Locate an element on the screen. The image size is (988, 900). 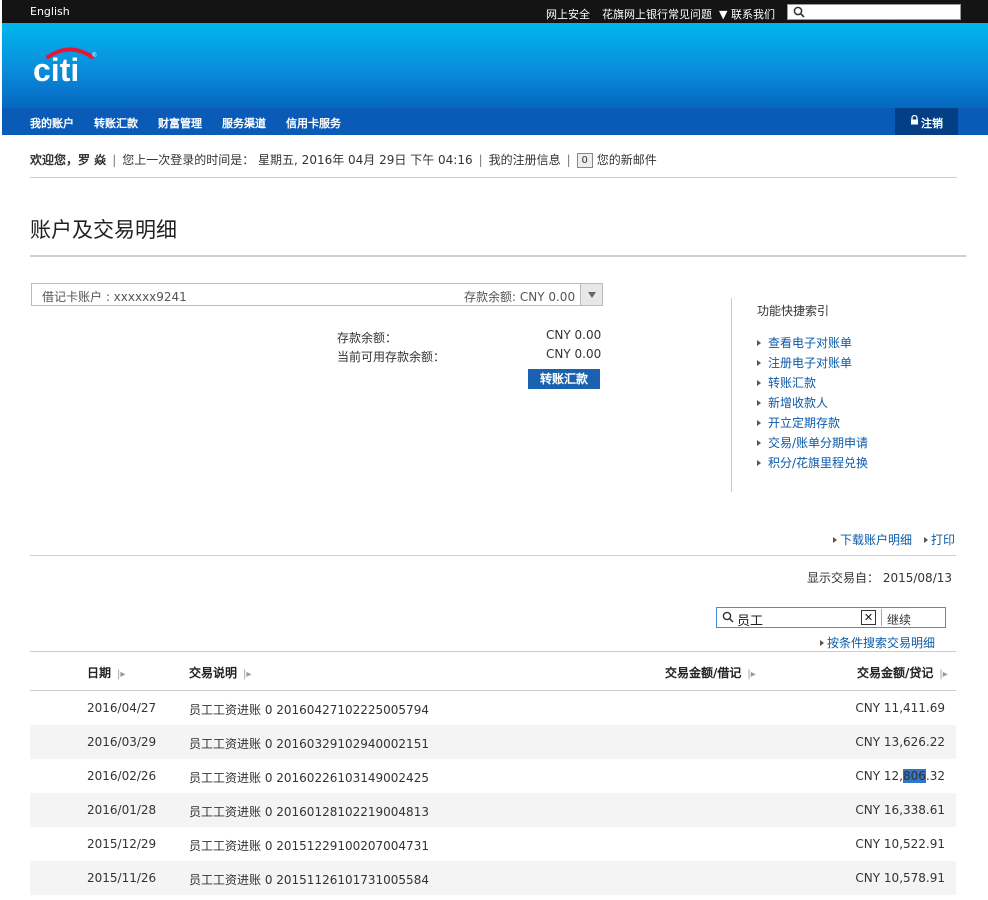
download-statement-link: 下载账户明细 is located at coordinates (872, 539).